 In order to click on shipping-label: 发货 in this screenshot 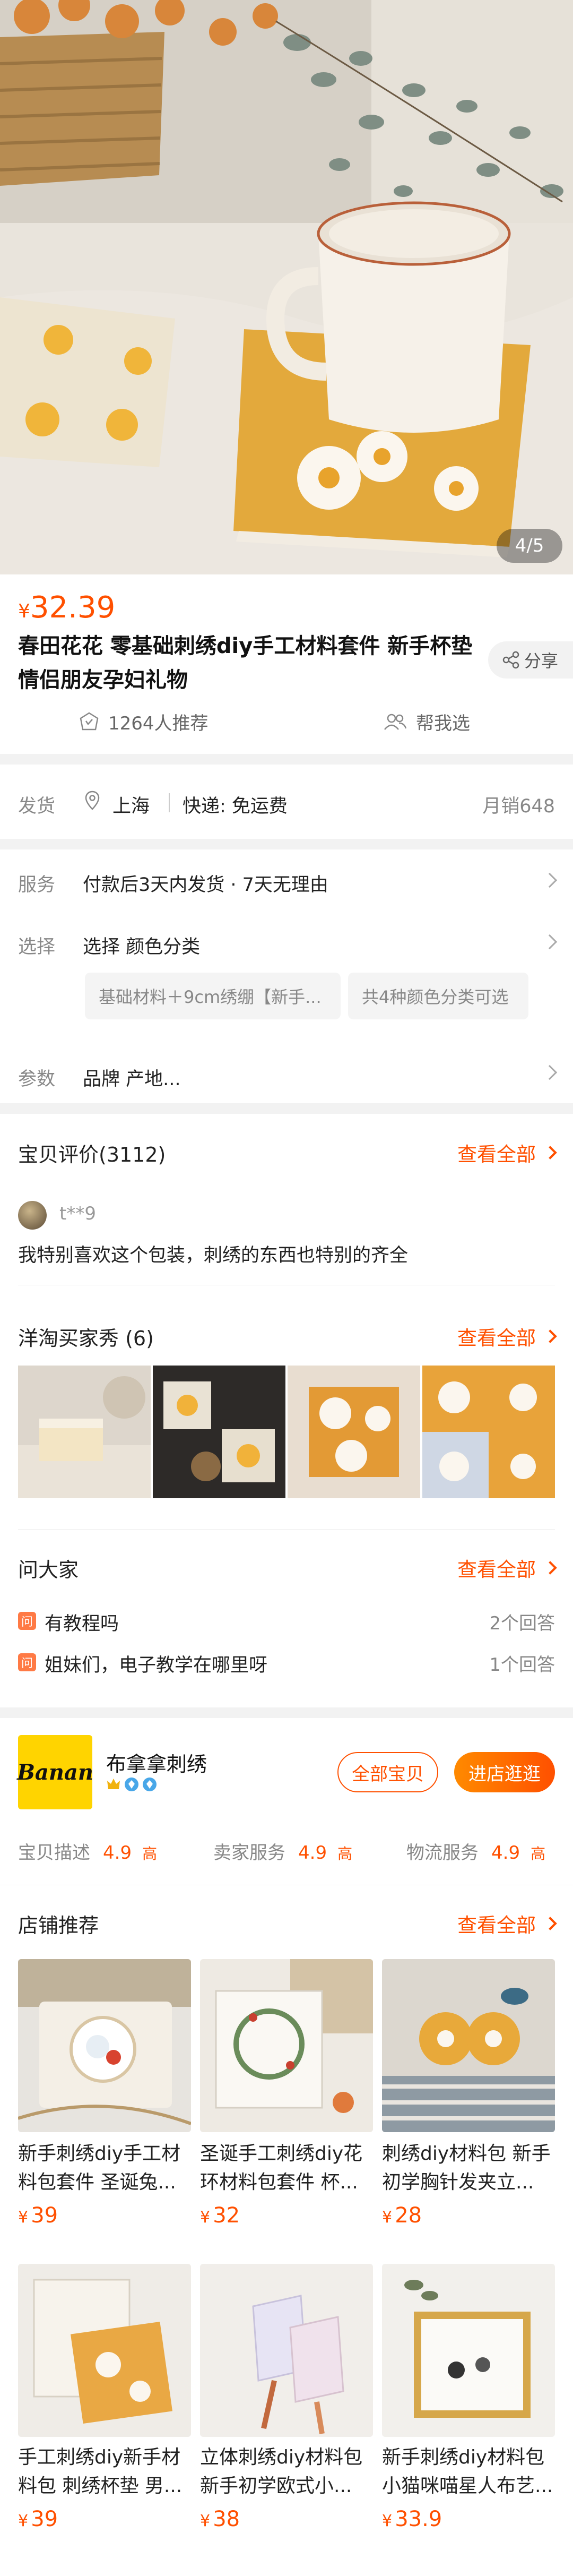, I will do `click(37, 807)`.